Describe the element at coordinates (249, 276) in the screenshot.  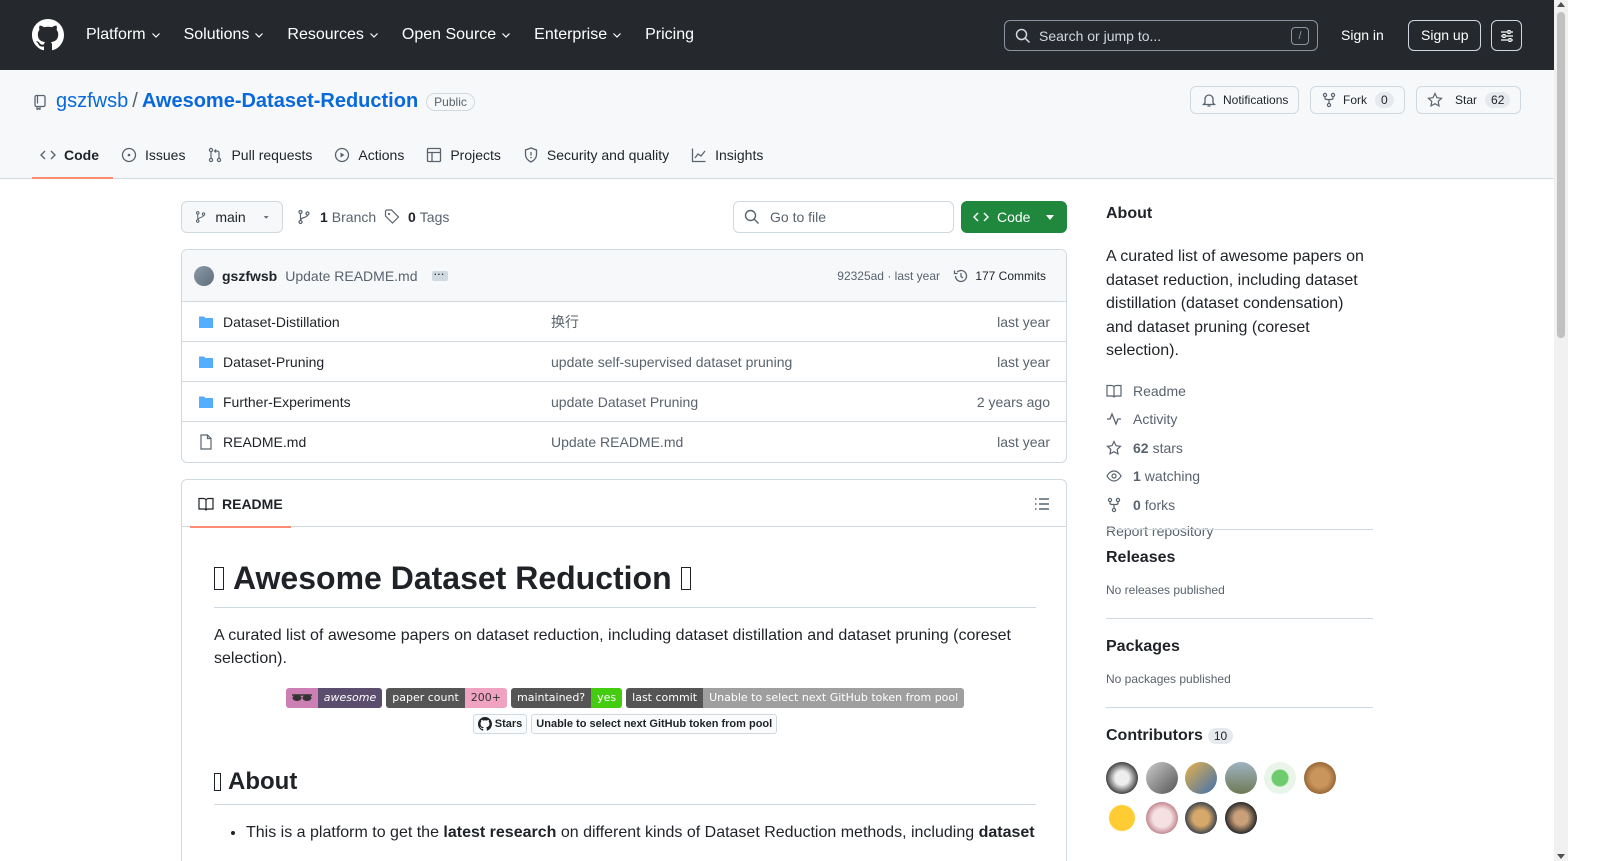
I see `commit-author: gszfwsb` at that location.